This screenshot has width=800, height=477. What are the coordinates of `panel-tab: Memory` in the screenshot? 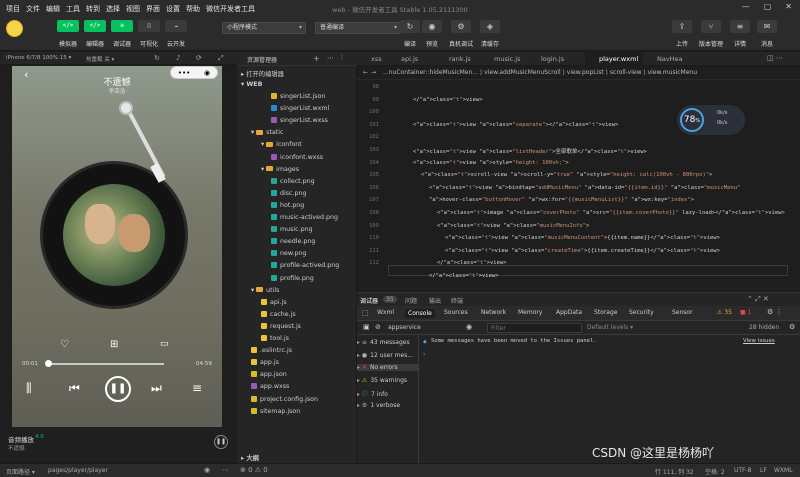 It's located at (530, 312).